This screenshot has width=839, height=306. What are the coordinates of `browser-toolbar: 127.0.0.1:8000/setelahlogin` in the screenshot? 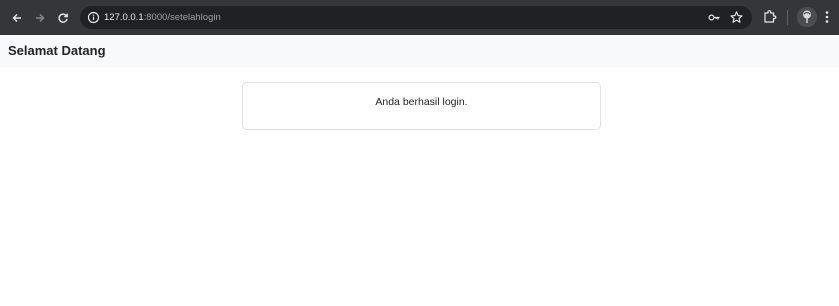 It's located at (419, 17).